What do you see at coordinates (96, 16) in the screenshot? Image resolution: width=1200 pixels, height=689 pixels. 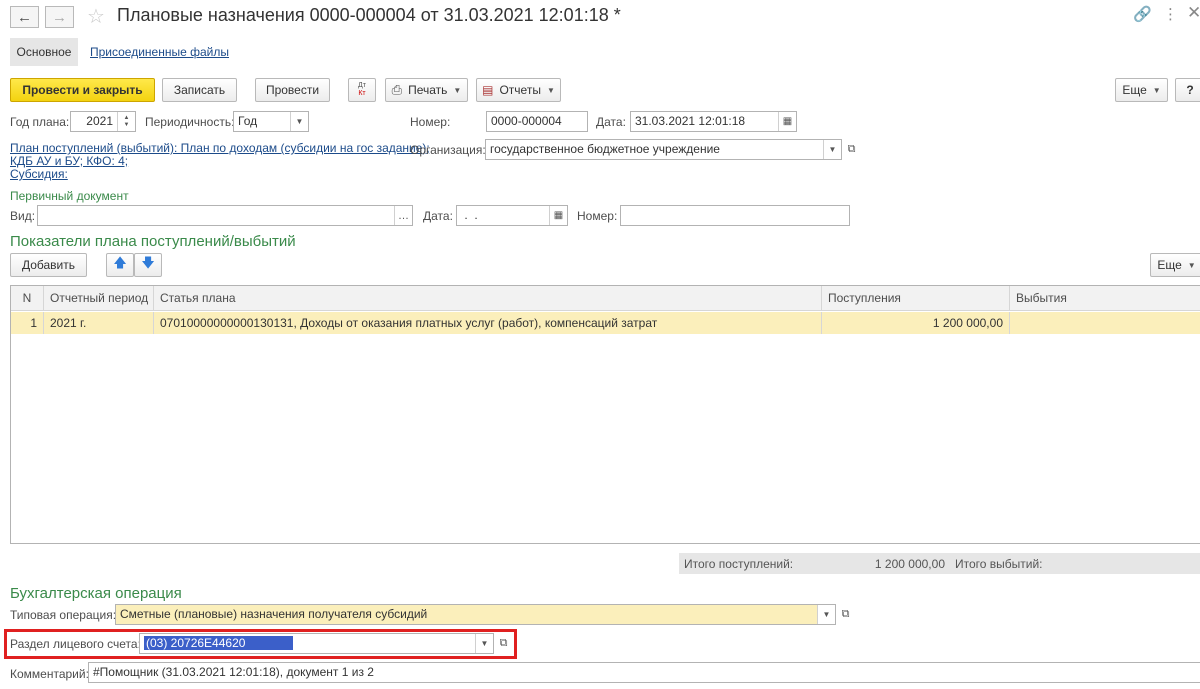 I see `favorite-star-icon: ☆` at bounding box center [96, 16].